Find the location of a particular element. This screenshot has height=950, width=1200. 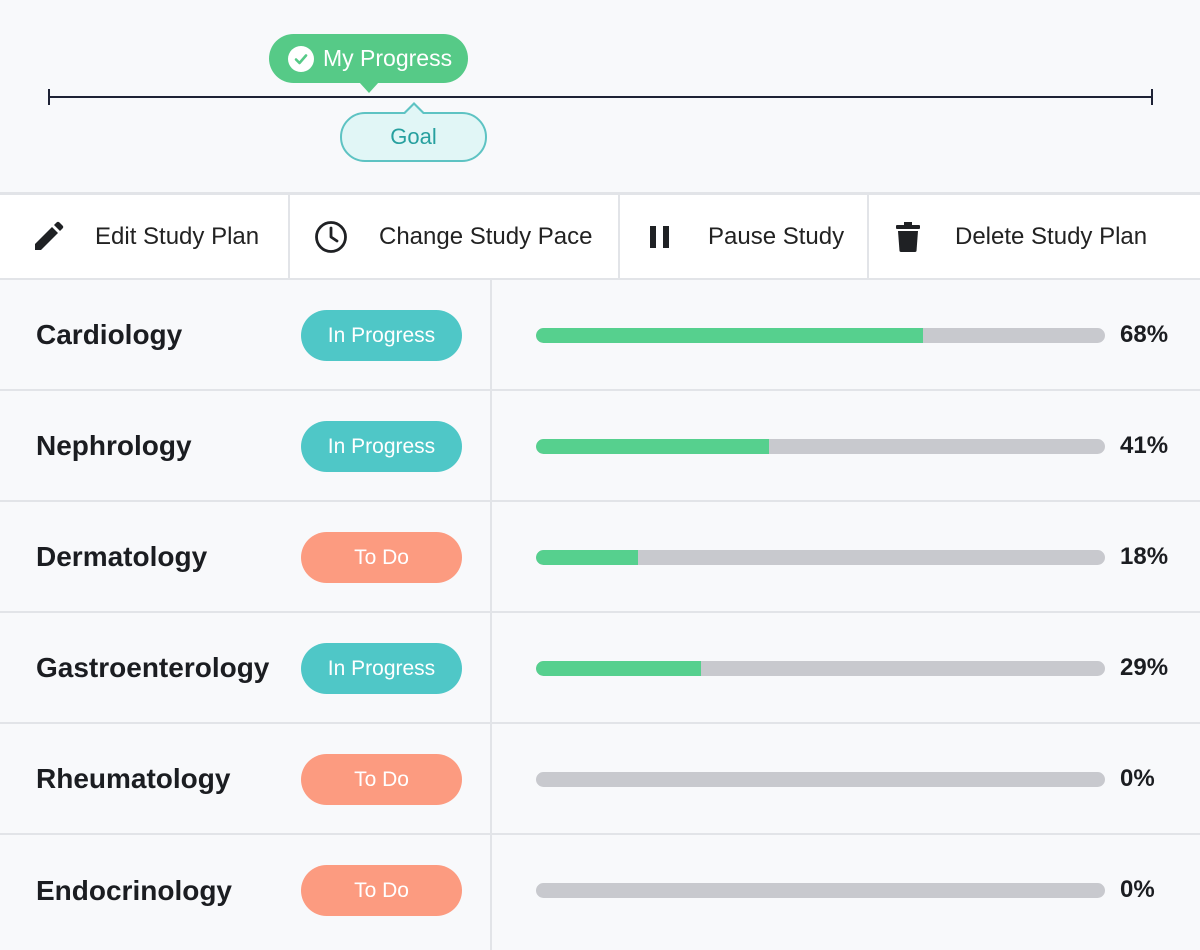

table-row: Endocrinology To Do 0% is located at coordinates (600, 890).